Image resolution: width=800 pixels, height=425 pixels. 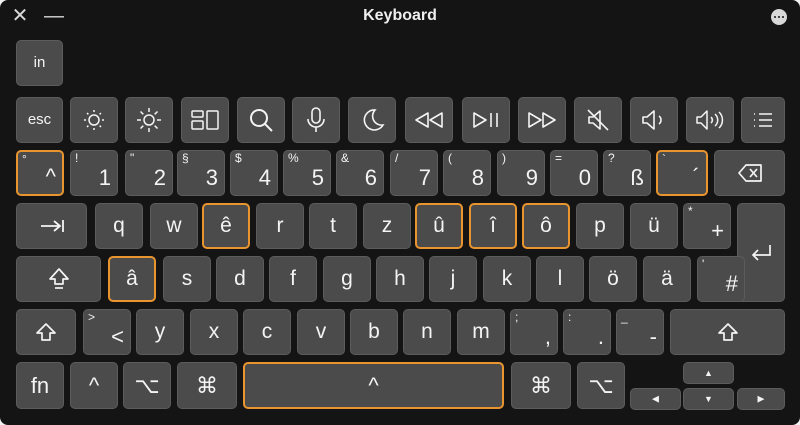 I want to click on key-eszett: ? ß, so click(x=627, y=173).